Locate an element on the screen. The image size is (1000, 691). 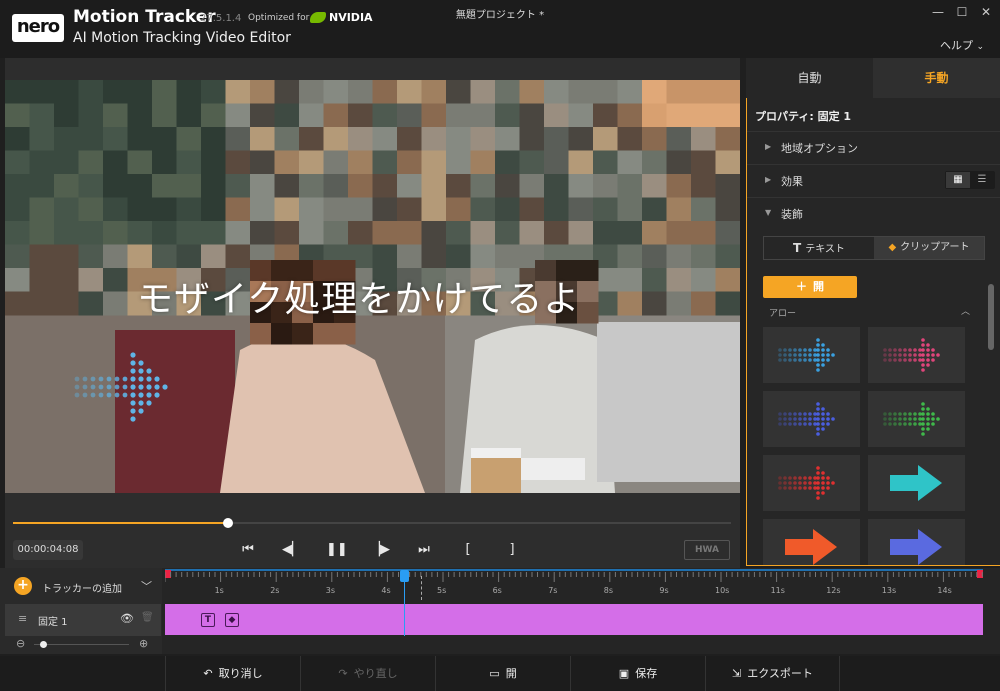
ruler-label: 7s is located at coordinates (553, 590).